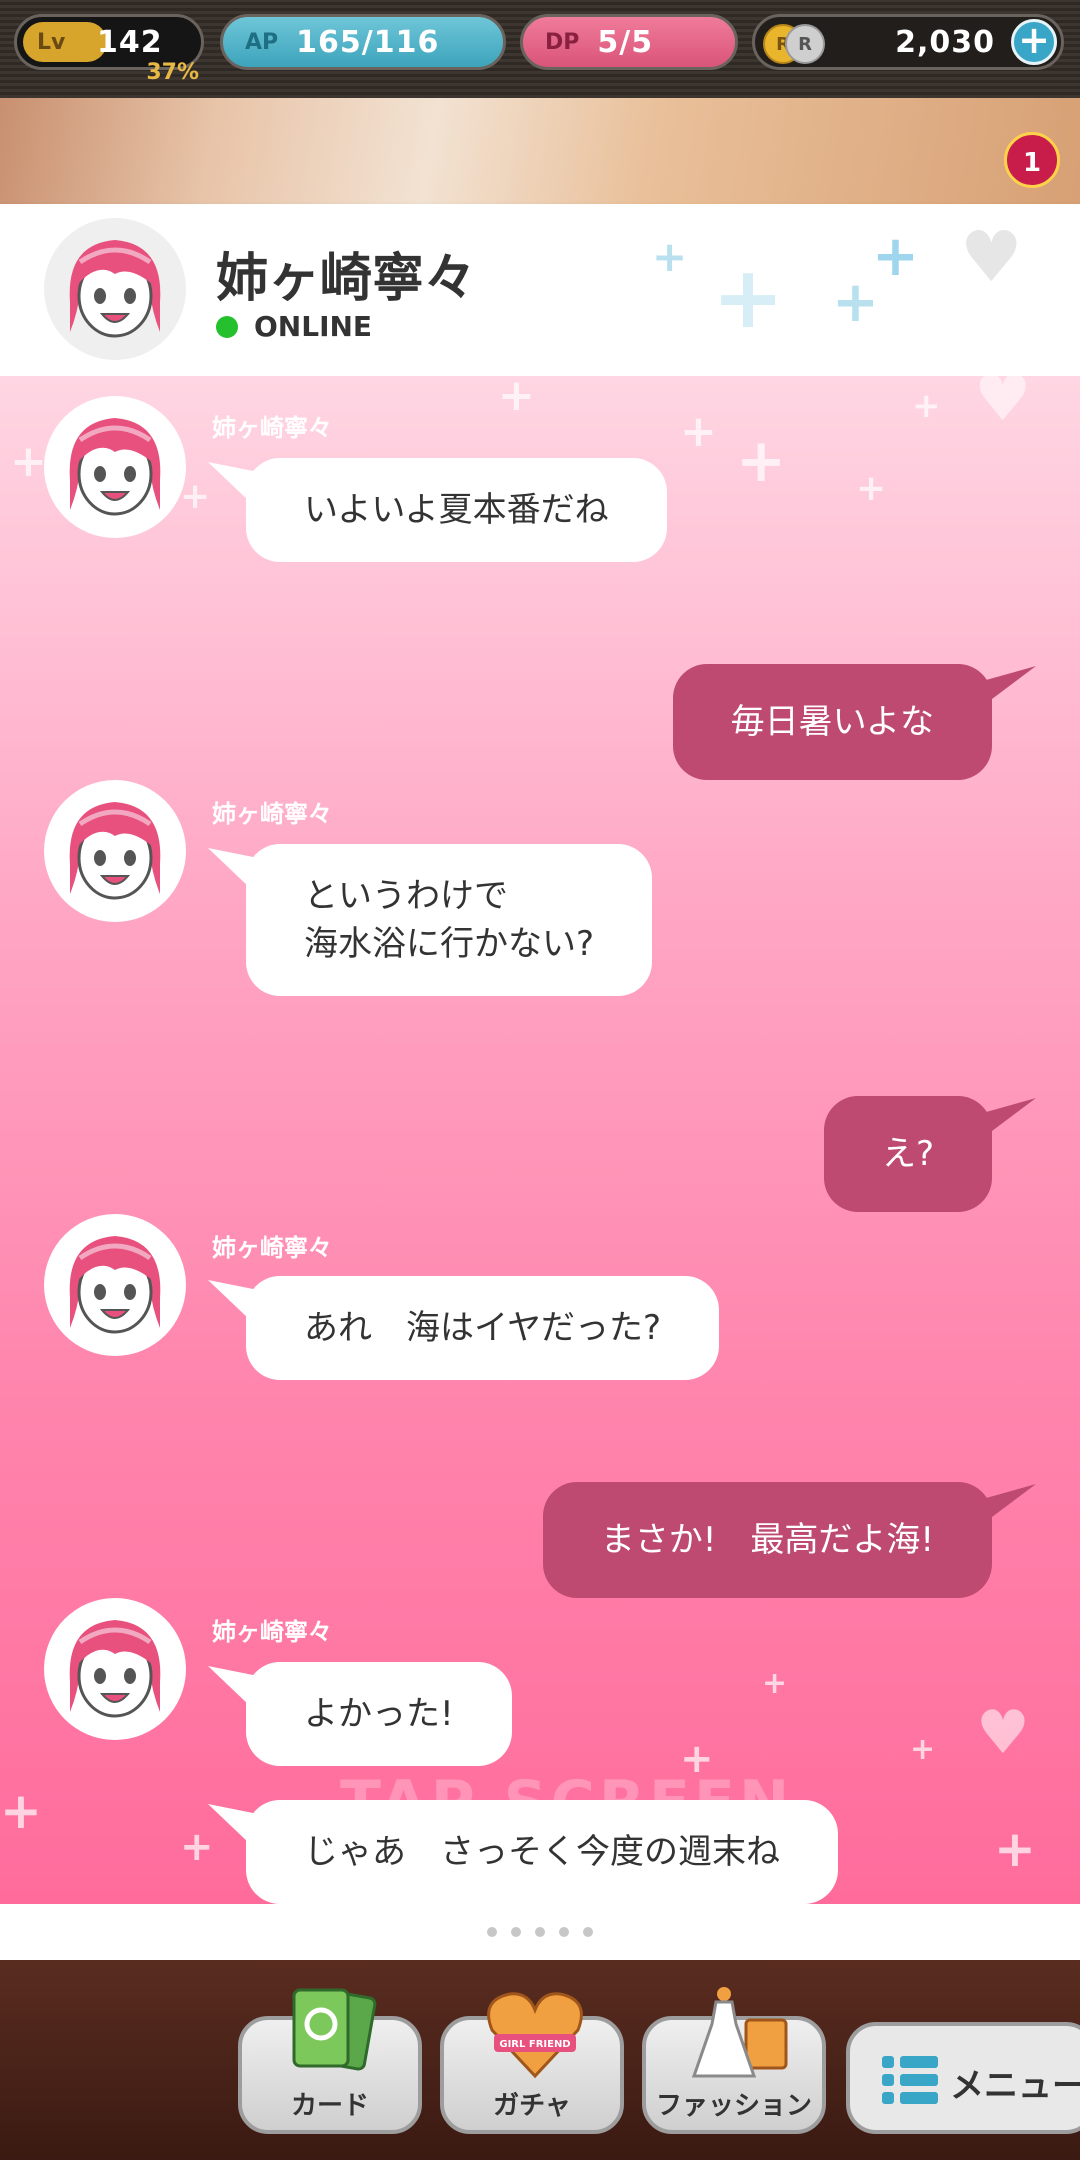 Image resolution: width=1080 pixels, height=2160 pixels. I want to click on add-currency-button: +, so click(1034, 42).